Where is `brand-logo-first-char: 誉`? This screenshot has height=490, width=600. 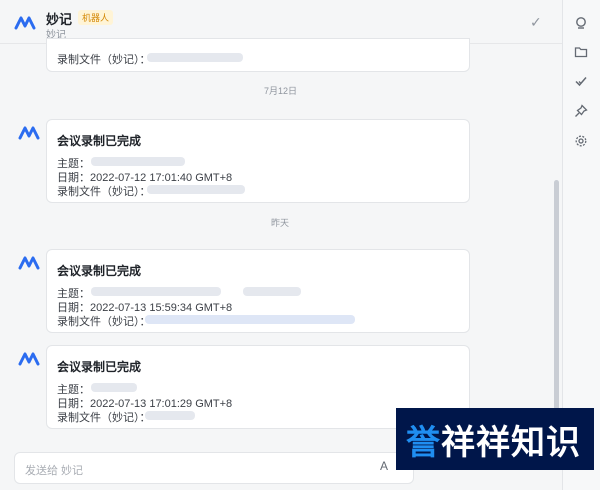
brand-logo-first-char: 誉 is located at coordinates (423, 442).